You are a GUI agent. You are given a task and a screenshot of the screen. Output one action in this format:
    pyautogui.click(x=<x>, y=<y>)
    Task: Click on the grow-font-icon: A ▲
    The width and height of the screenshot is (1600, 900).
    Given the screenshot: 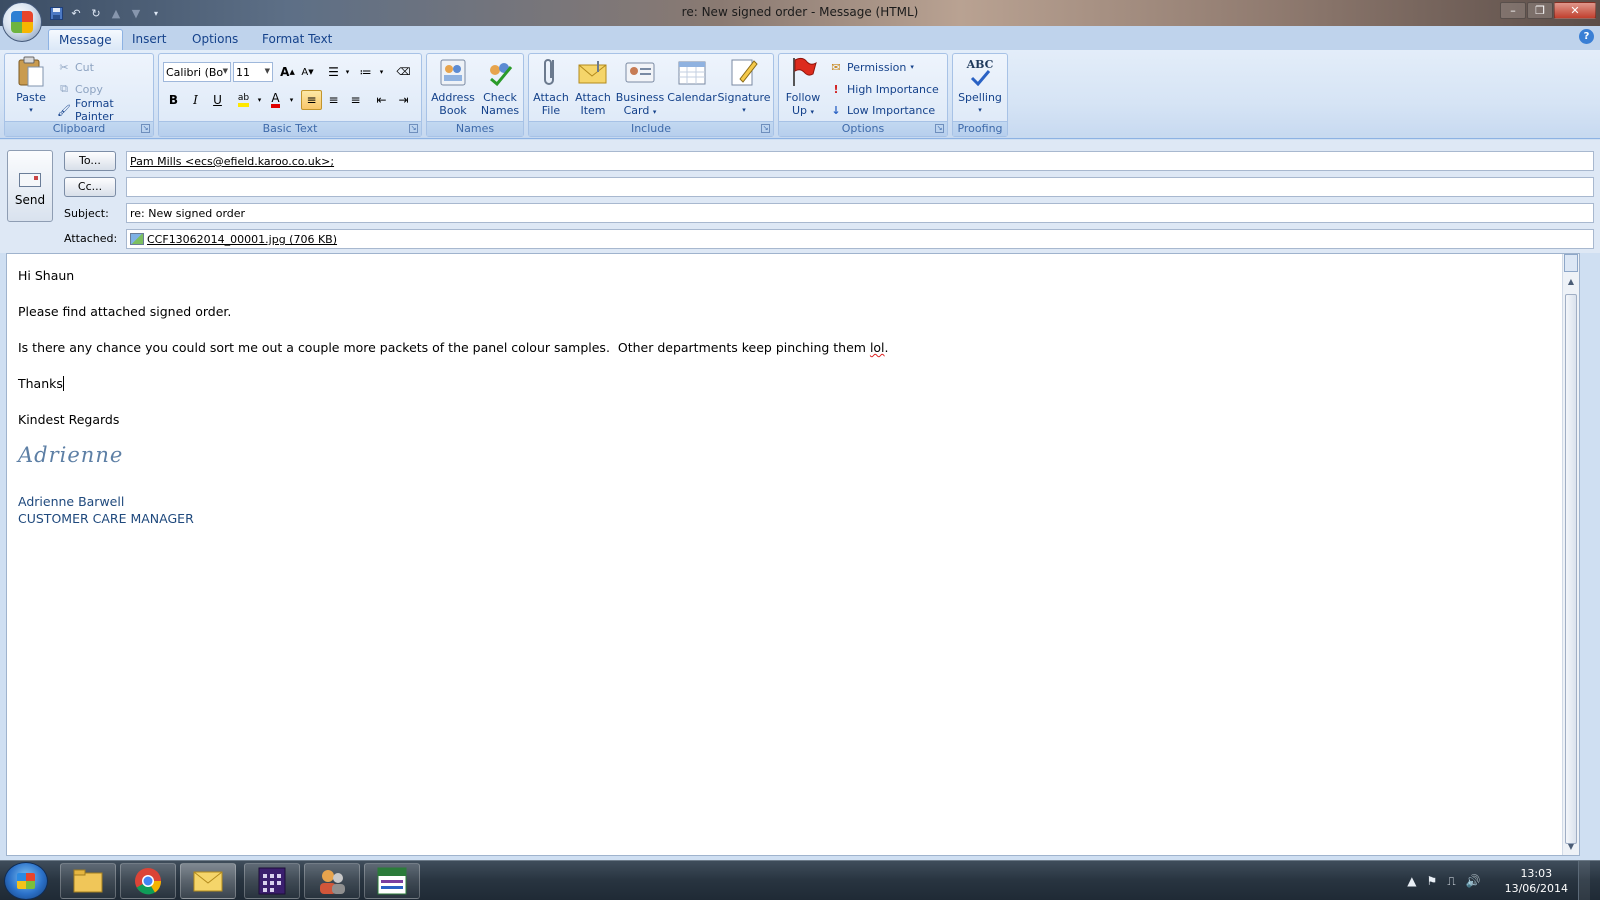 What is the action you would take?
    pyautogui.click(x=287, y=72)
    